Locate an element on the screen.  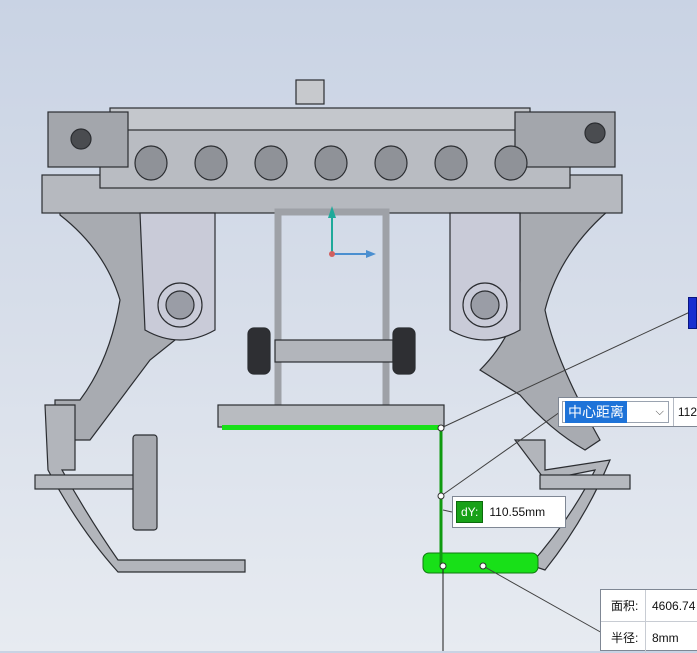
area-row: 面积: 4606.74 is located at coordinates (649, 605).